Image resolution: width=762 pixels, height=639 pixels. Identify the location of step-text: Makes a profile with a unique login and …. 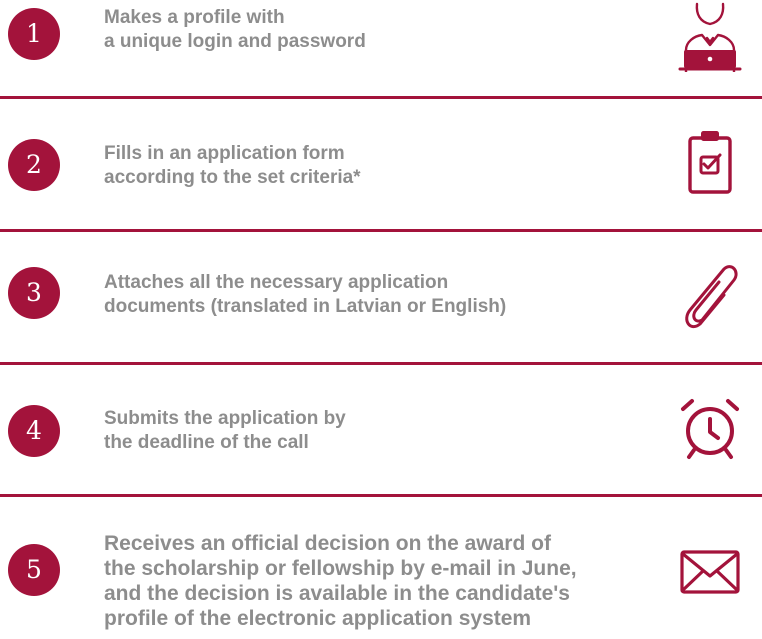
(235, 30).